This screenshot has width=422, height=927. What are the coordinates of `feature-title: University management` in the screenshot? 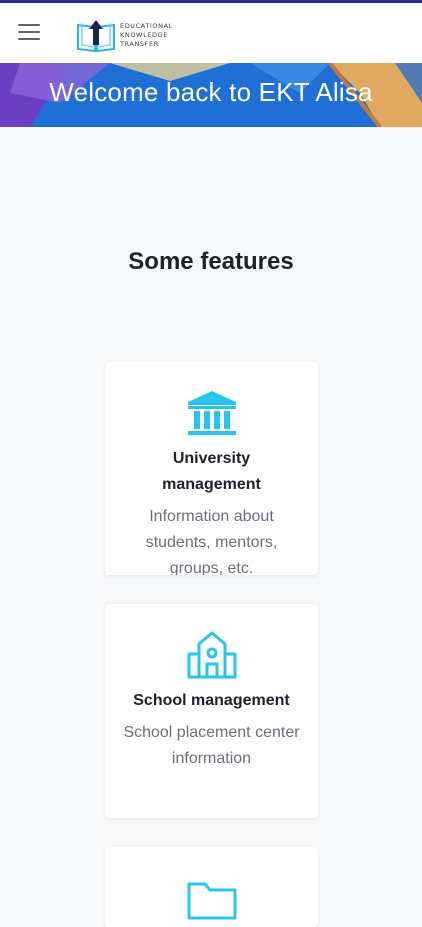 It's located at (211, 471).